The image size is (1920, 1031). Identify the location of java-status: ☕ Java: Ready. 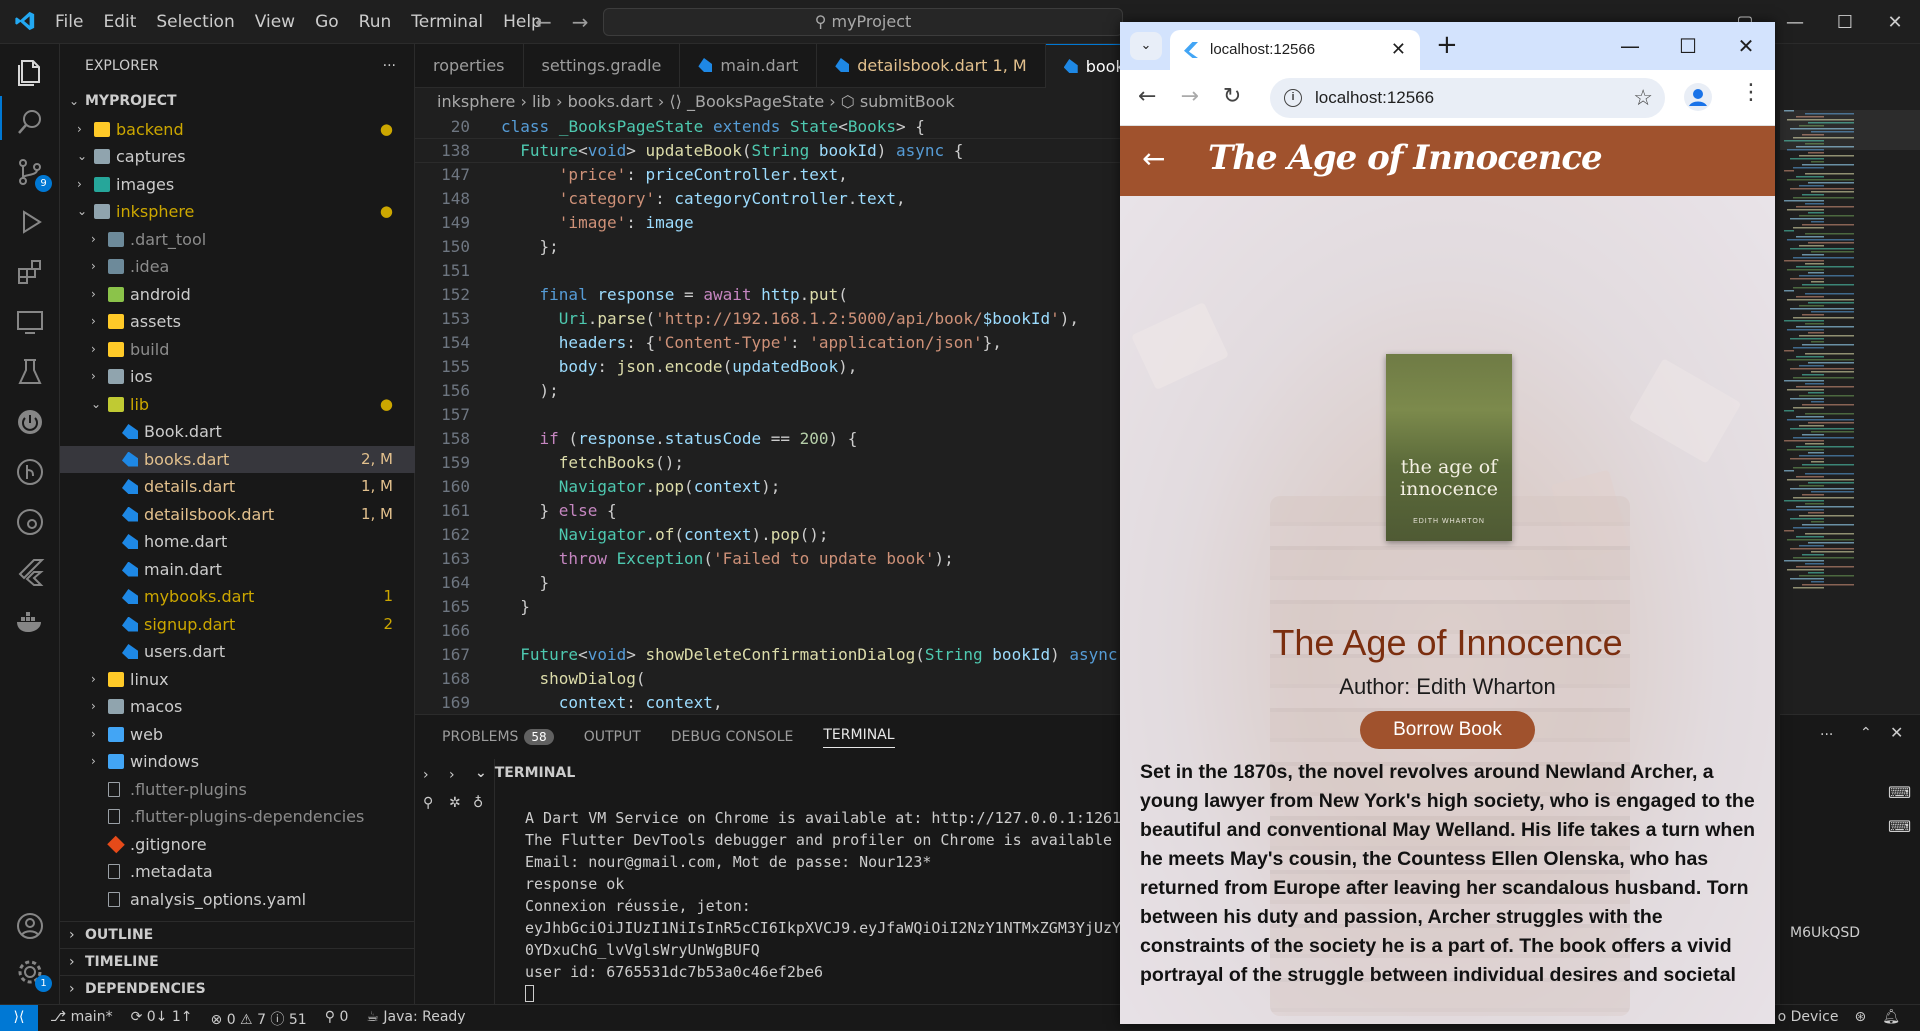
(415, 1019).